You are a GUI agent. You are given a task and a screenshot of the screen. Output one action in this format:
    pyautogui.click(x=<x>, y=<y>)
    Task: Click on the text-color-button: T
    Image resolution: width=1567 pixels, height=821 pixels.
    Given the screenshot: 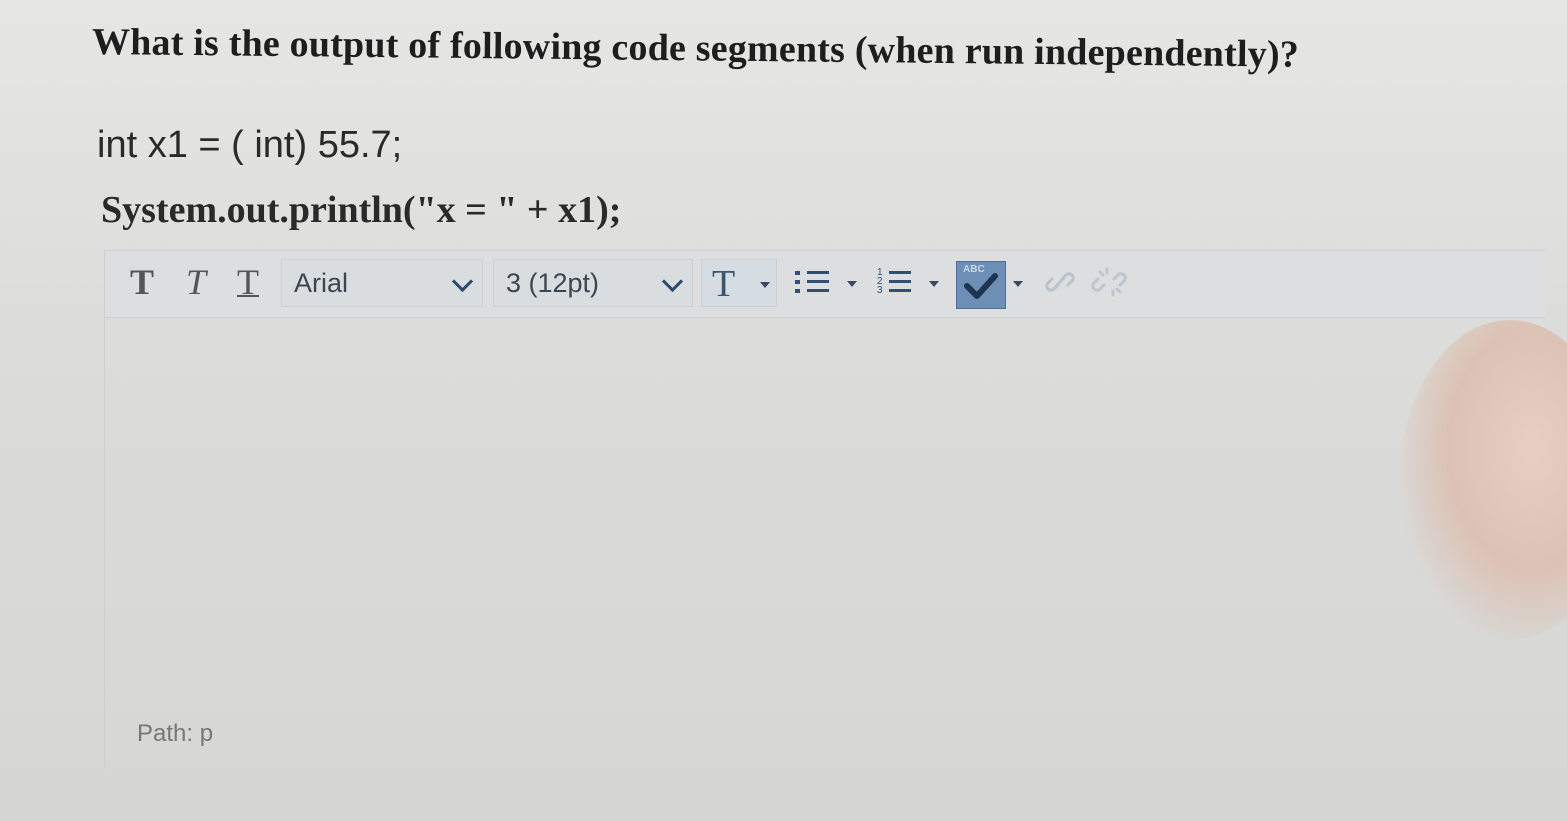 What is the action you would take?
    pyautogui.click(x=739, y=283)
    